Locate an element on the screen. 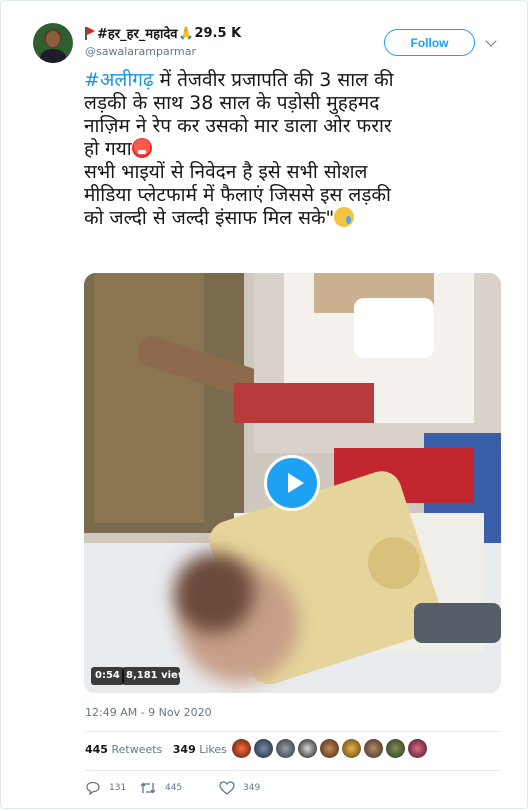 This screenshot has width=530, height=811. tweet-line: को जल्दी से जल्दी इंसाफ मिल सके" is located at coordinates (209, 218).